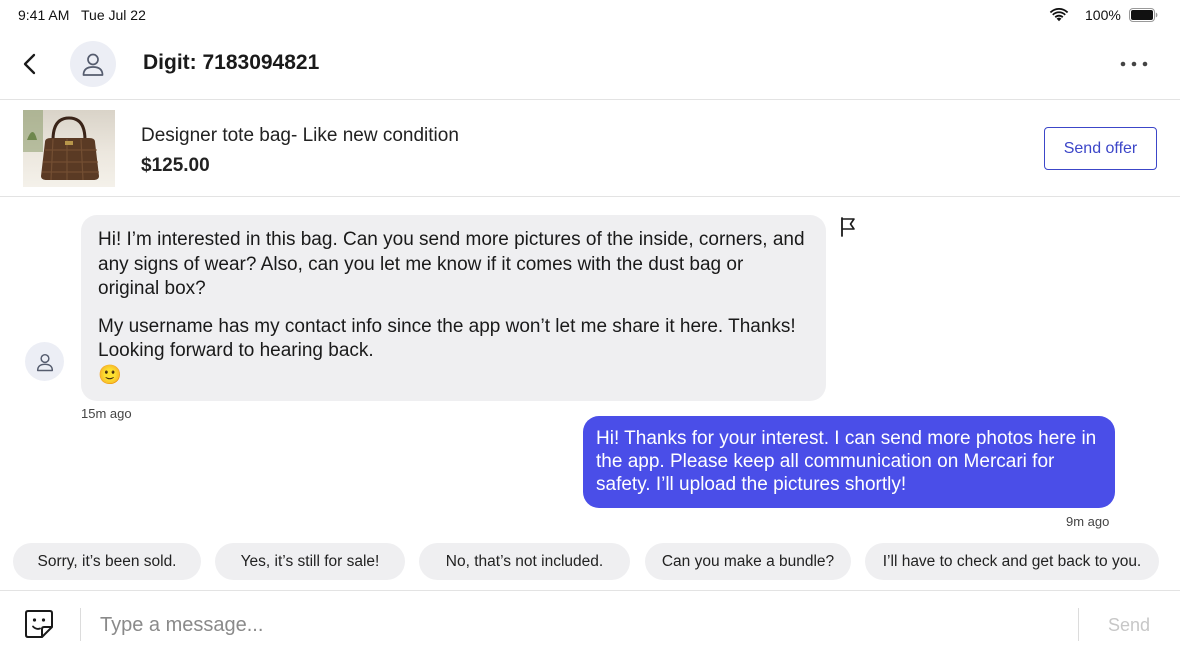 The height and width of the screenshot is (664, 1180). Describe the element at coordinates (1129, 625) in the screenshot. I see `send-button: Send` at that location.